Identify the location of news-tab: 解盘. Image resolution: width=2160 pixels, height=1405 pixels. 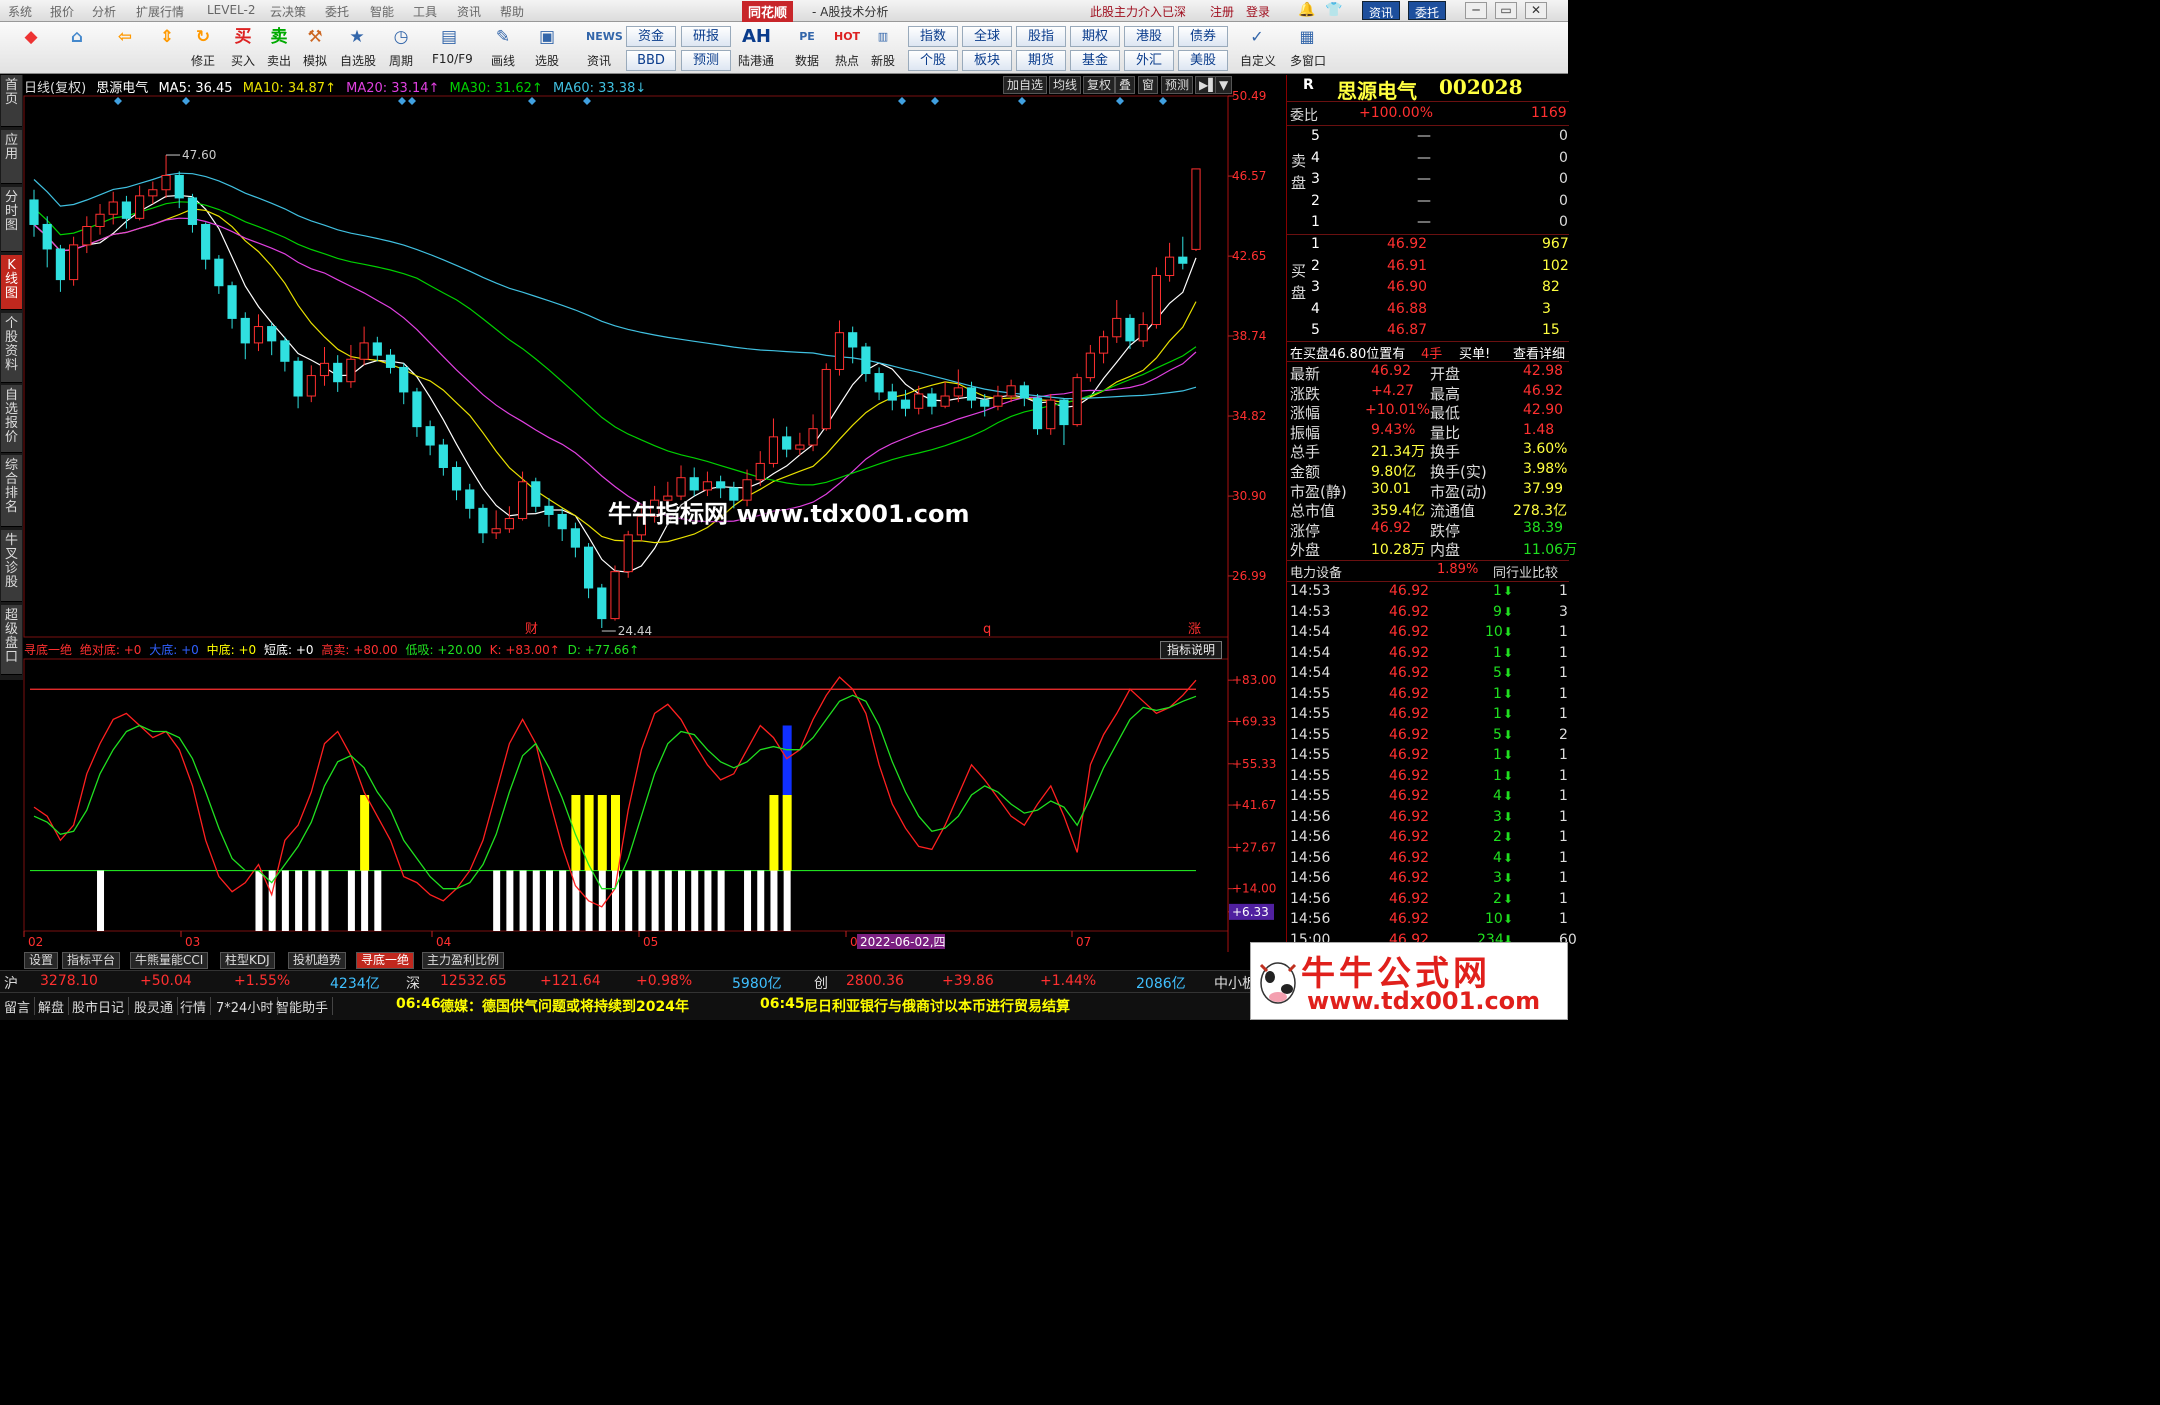
(52, 1006).